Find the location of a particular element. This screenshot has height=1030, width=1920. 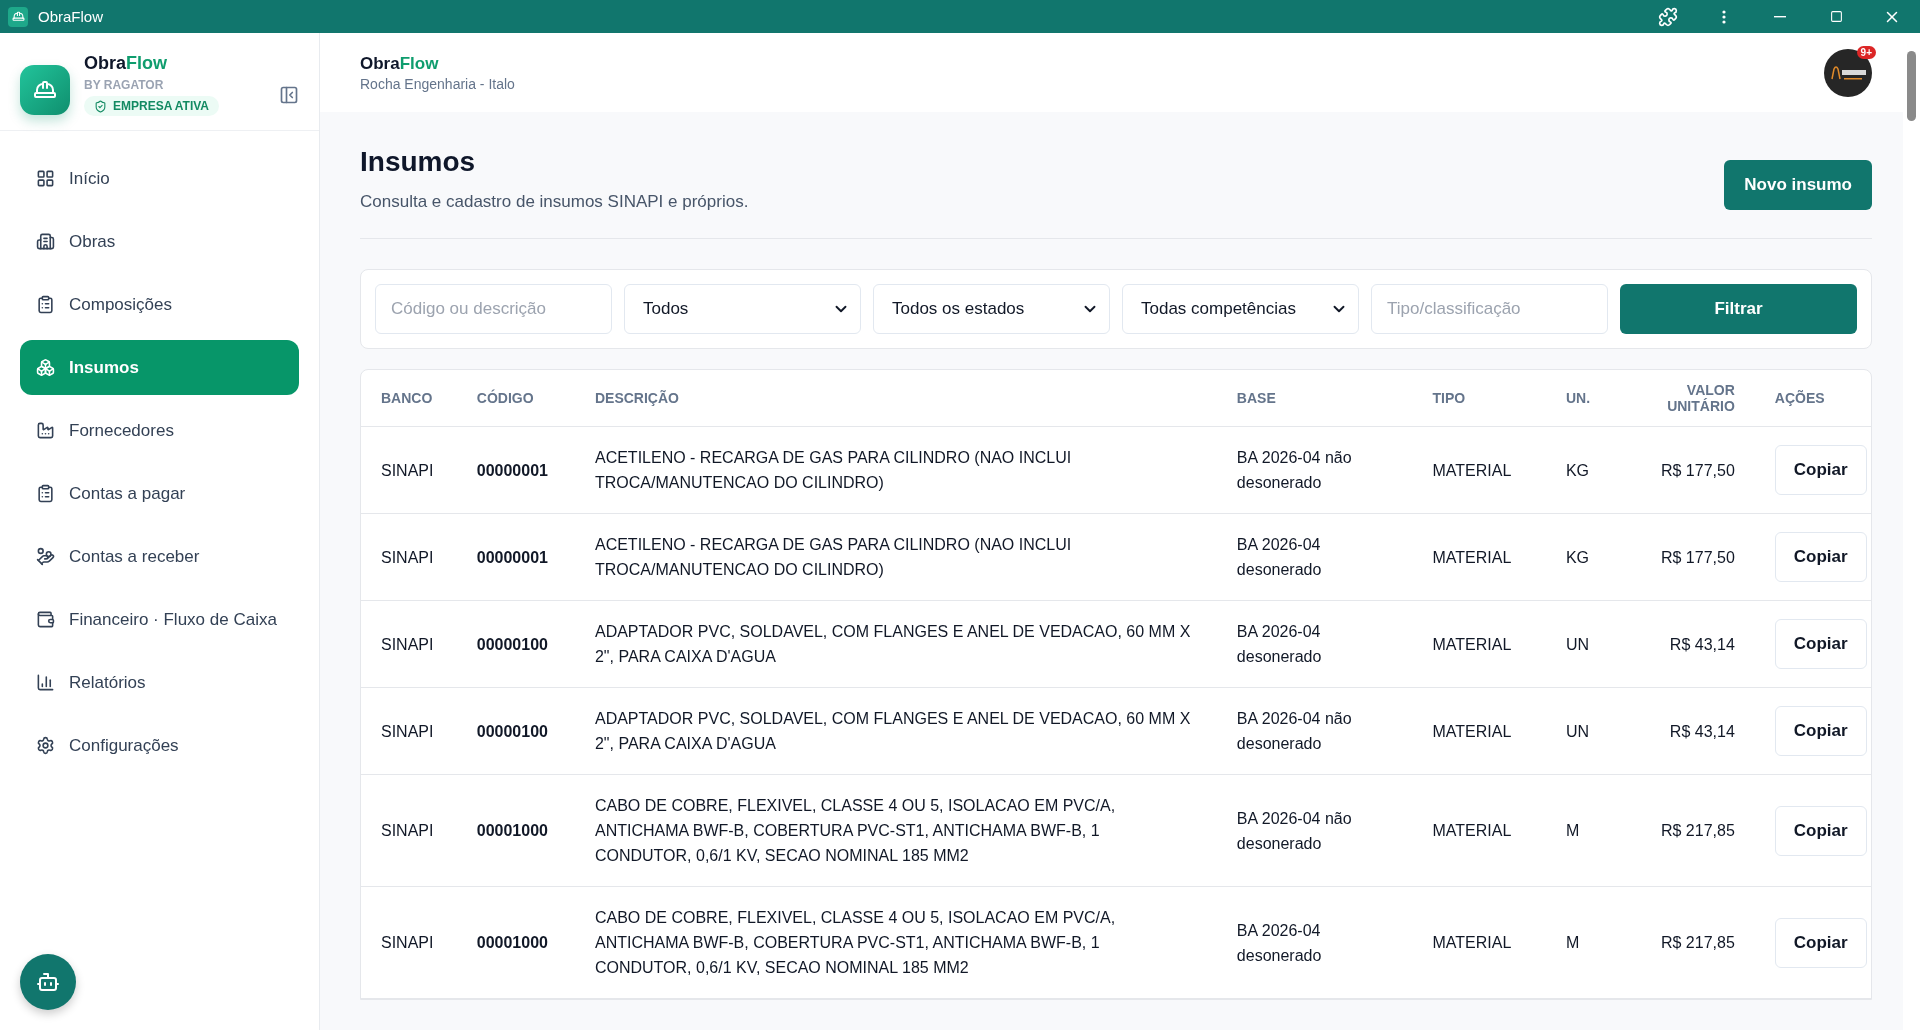

sidebar-item: Financeiro · Fluxo de Caixa is located at coordinates (159, 619).